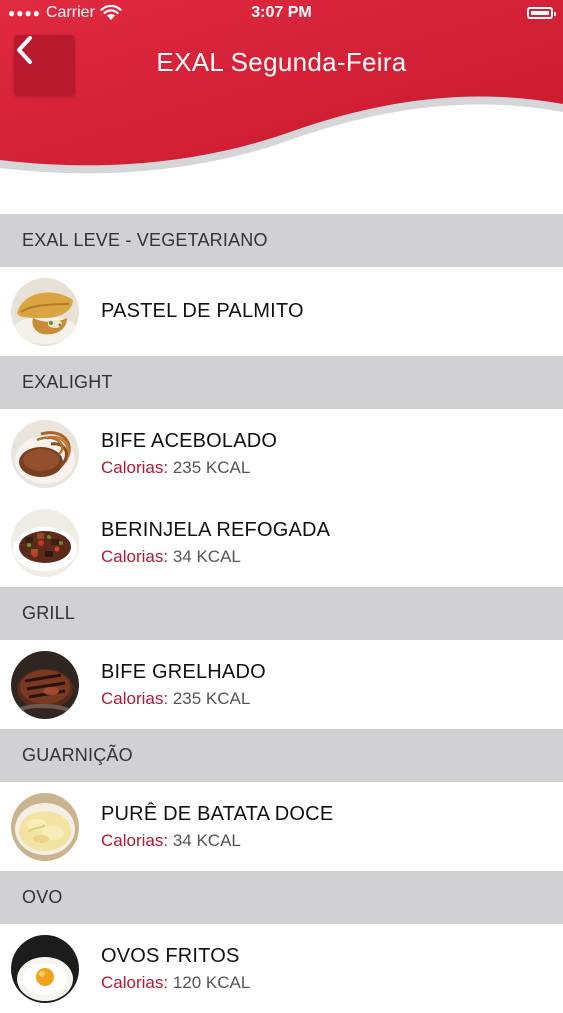 The width and height of the screenshot is (563, 1013). Describe the element at coordinates (281, 755) in the screenshot. I see `section-header: GUARNIÇÃO` at that location.